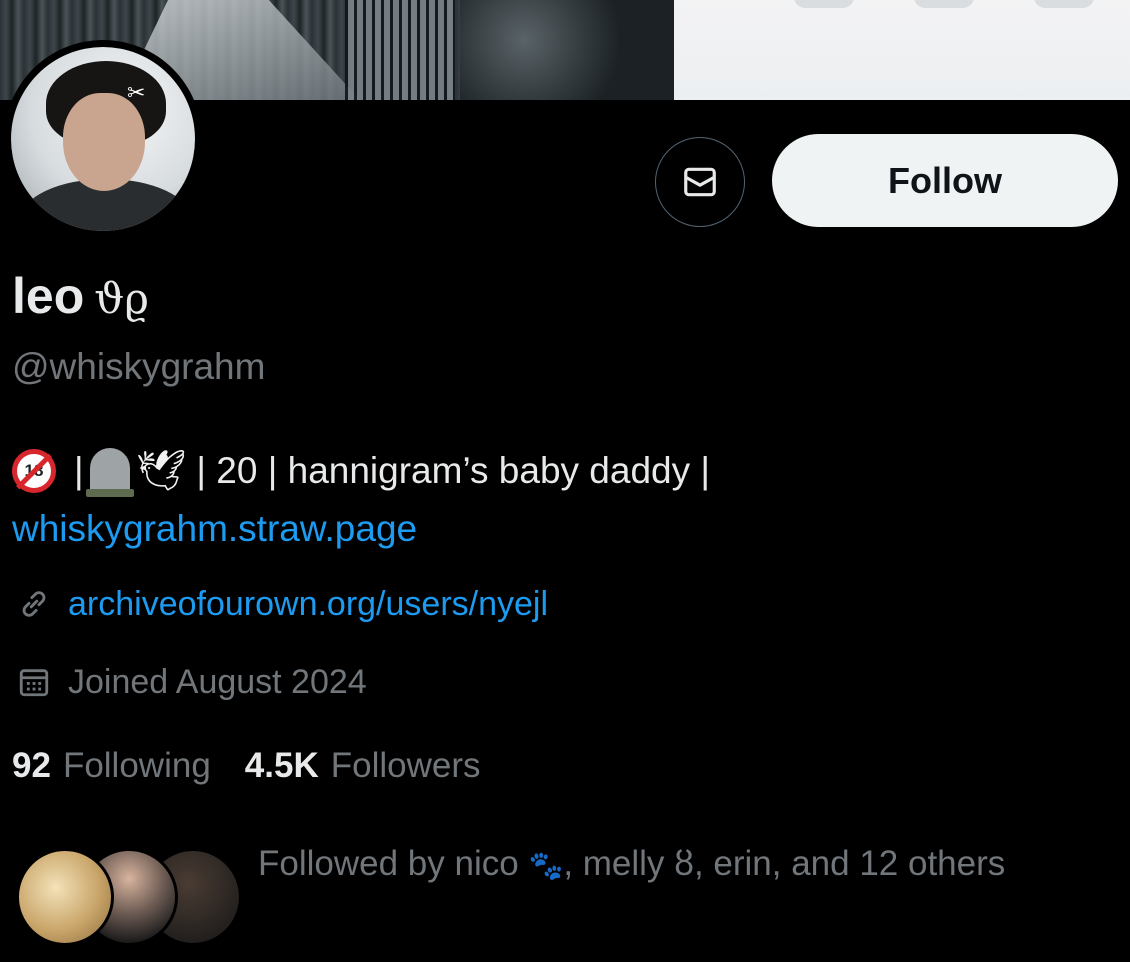 The image size is (1130, 962). I want to click on avatar, so click(65, 897).